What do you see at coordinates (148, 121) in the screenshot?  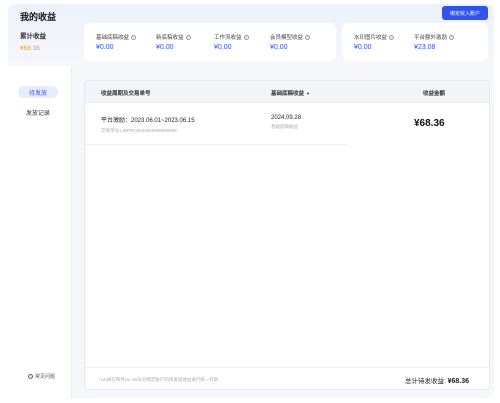 I see `period-text: 平台激励：2023.06.01~2023.06.15` at bounding box center [148, 121].